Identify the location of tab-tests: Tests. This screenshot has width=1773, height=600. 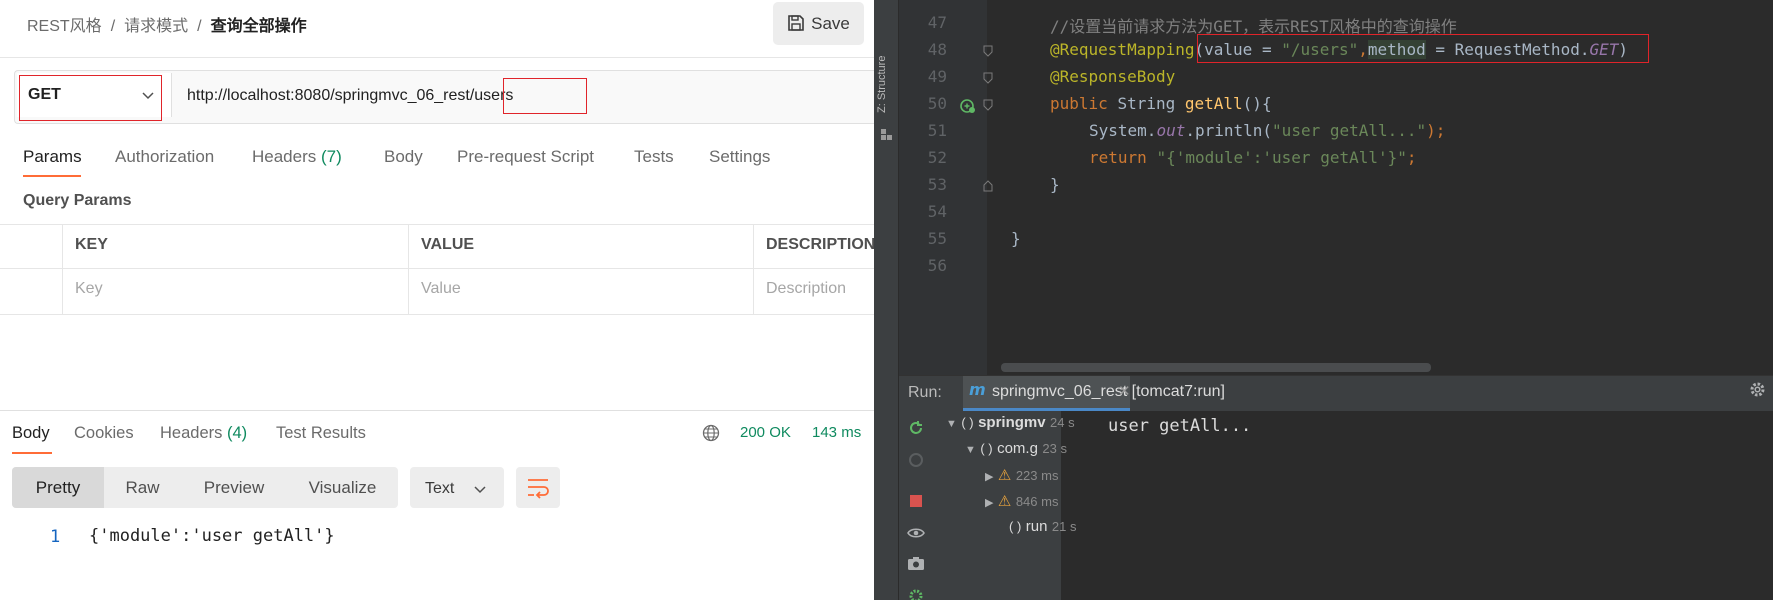
(654, 157).